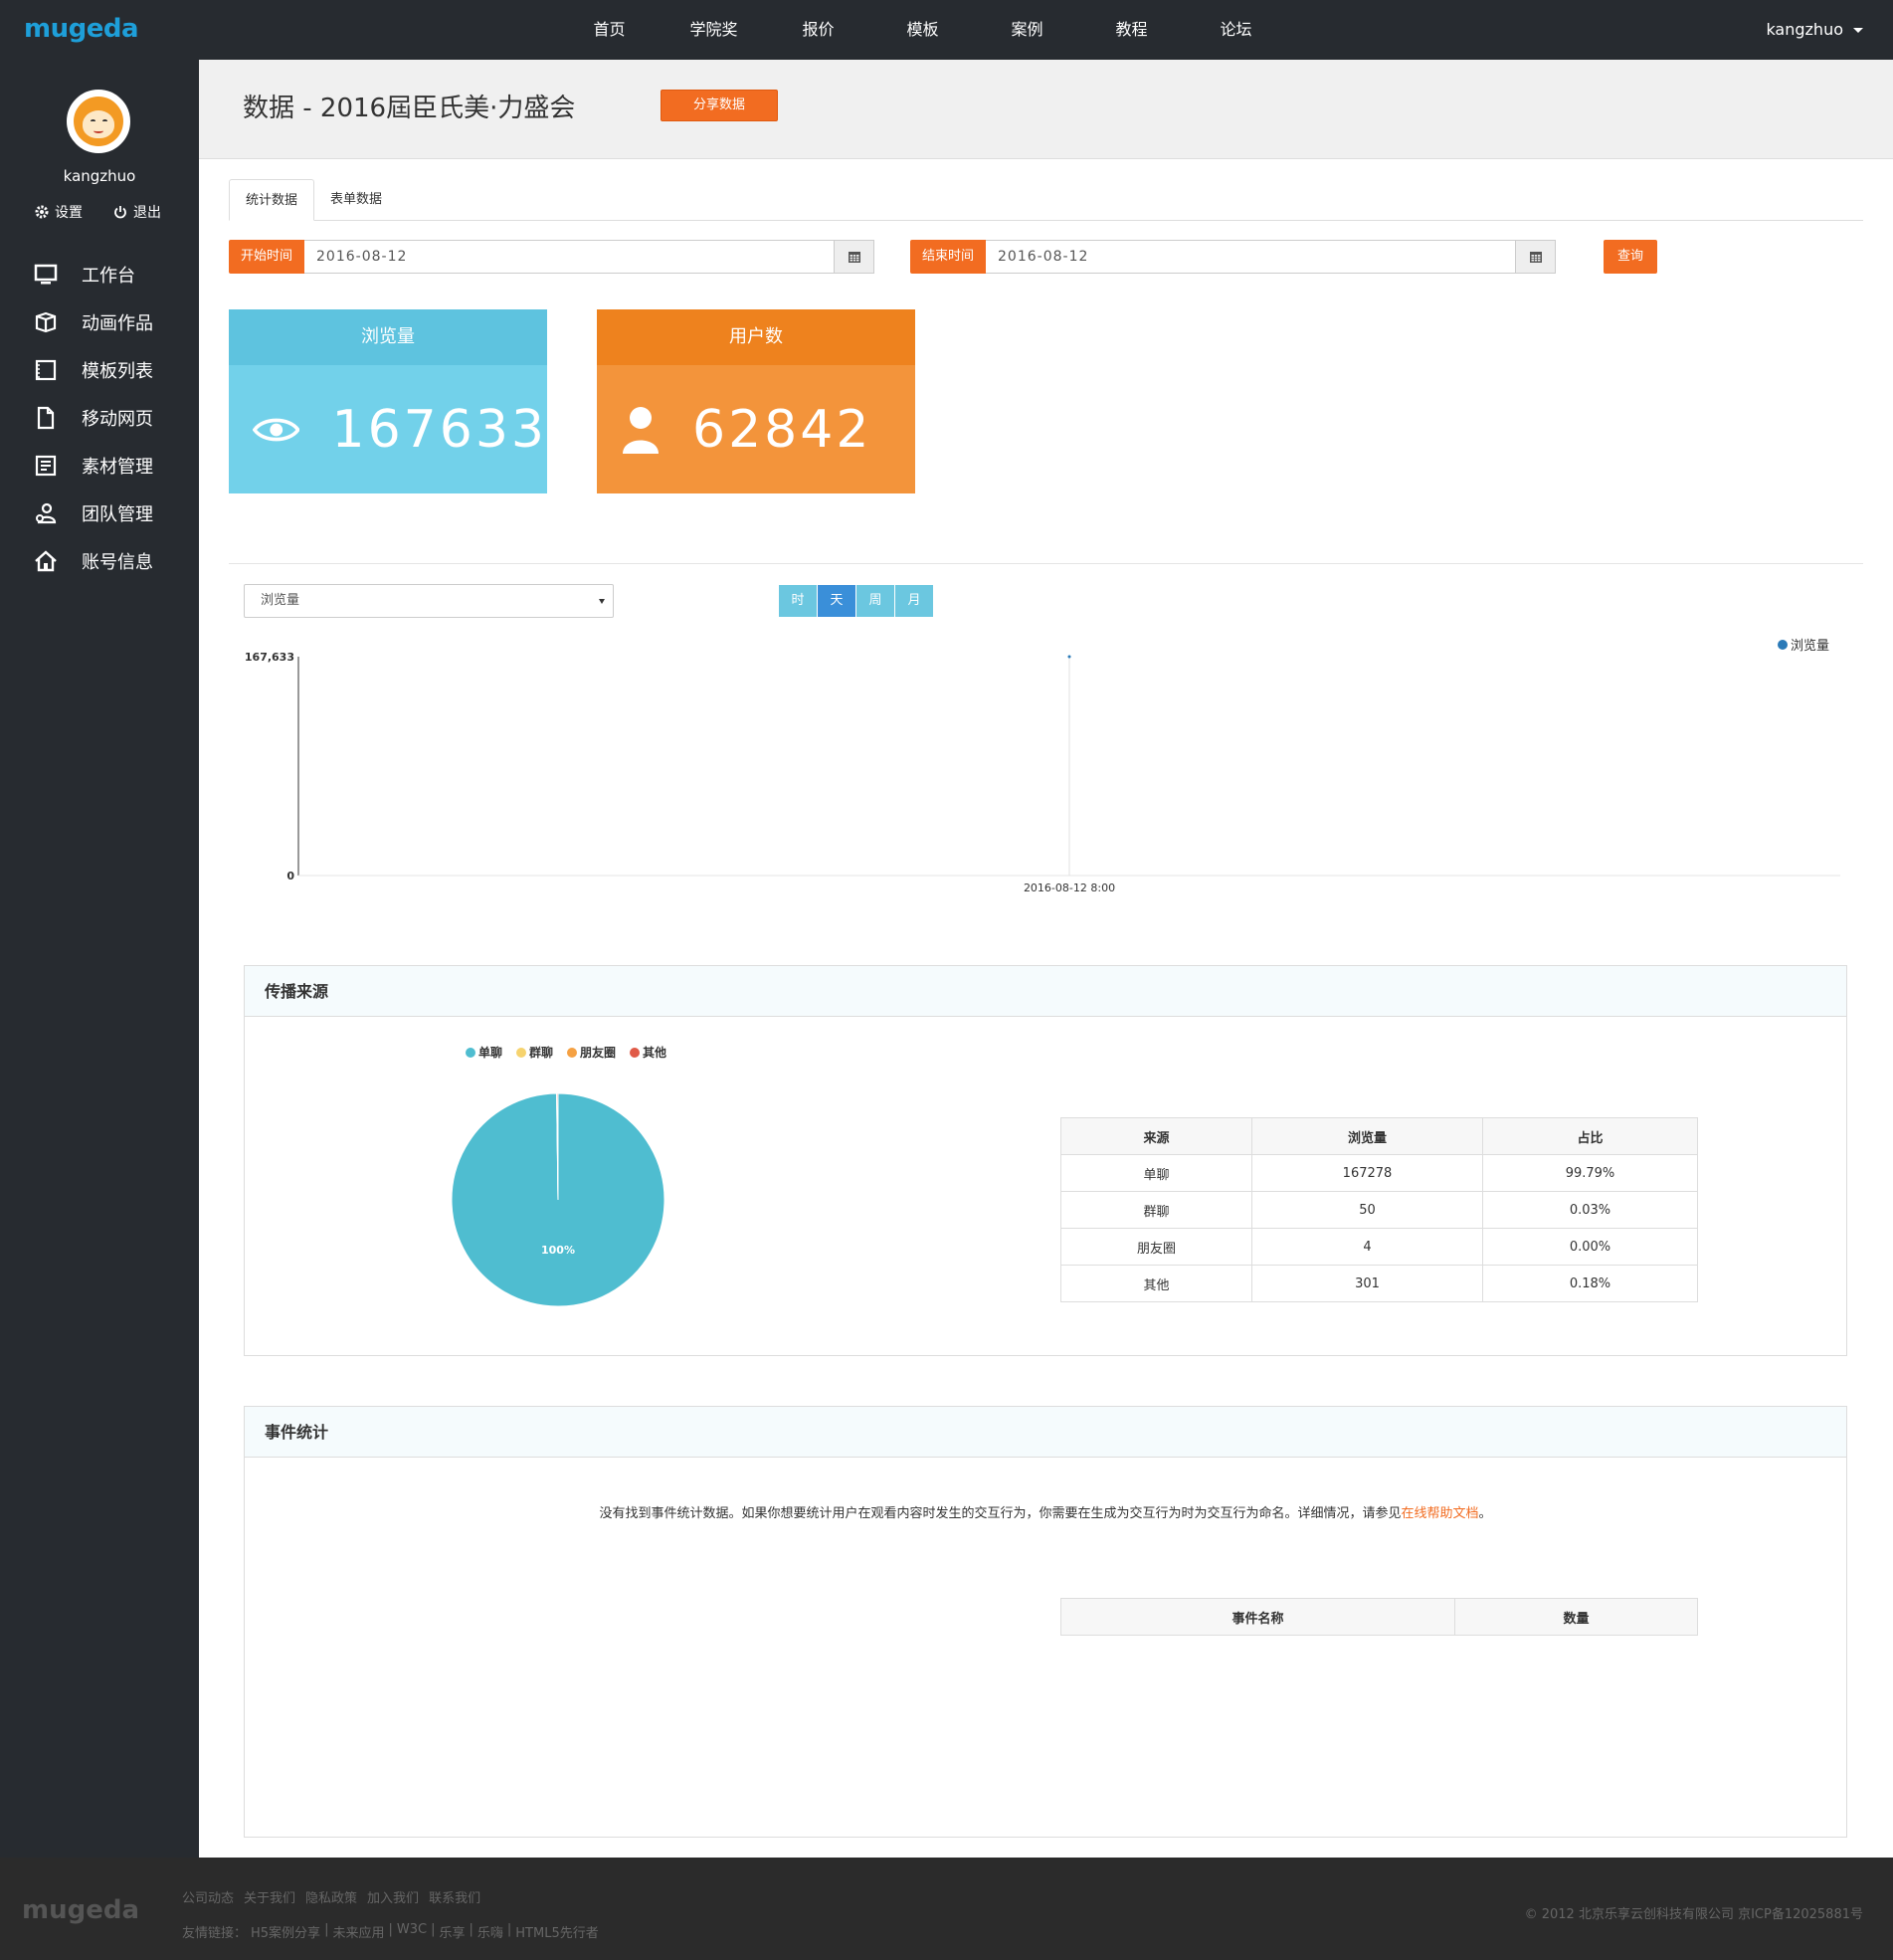 The image size is (1893, 1960). I want to click on table-cell: 4, so click(1367, 1247).